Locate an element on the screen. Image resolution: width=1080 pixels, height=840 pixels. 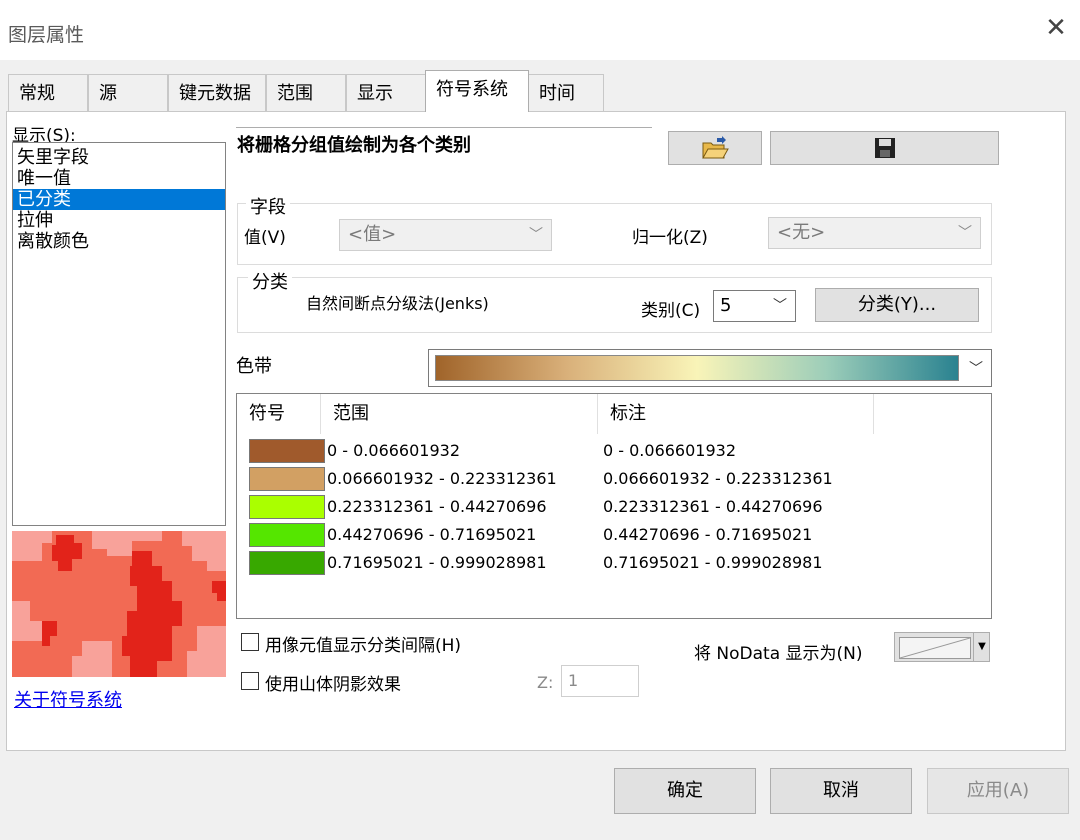
class-label-cell: 0.066601932 - 0.223312361 is located at coordinates (718, 479).